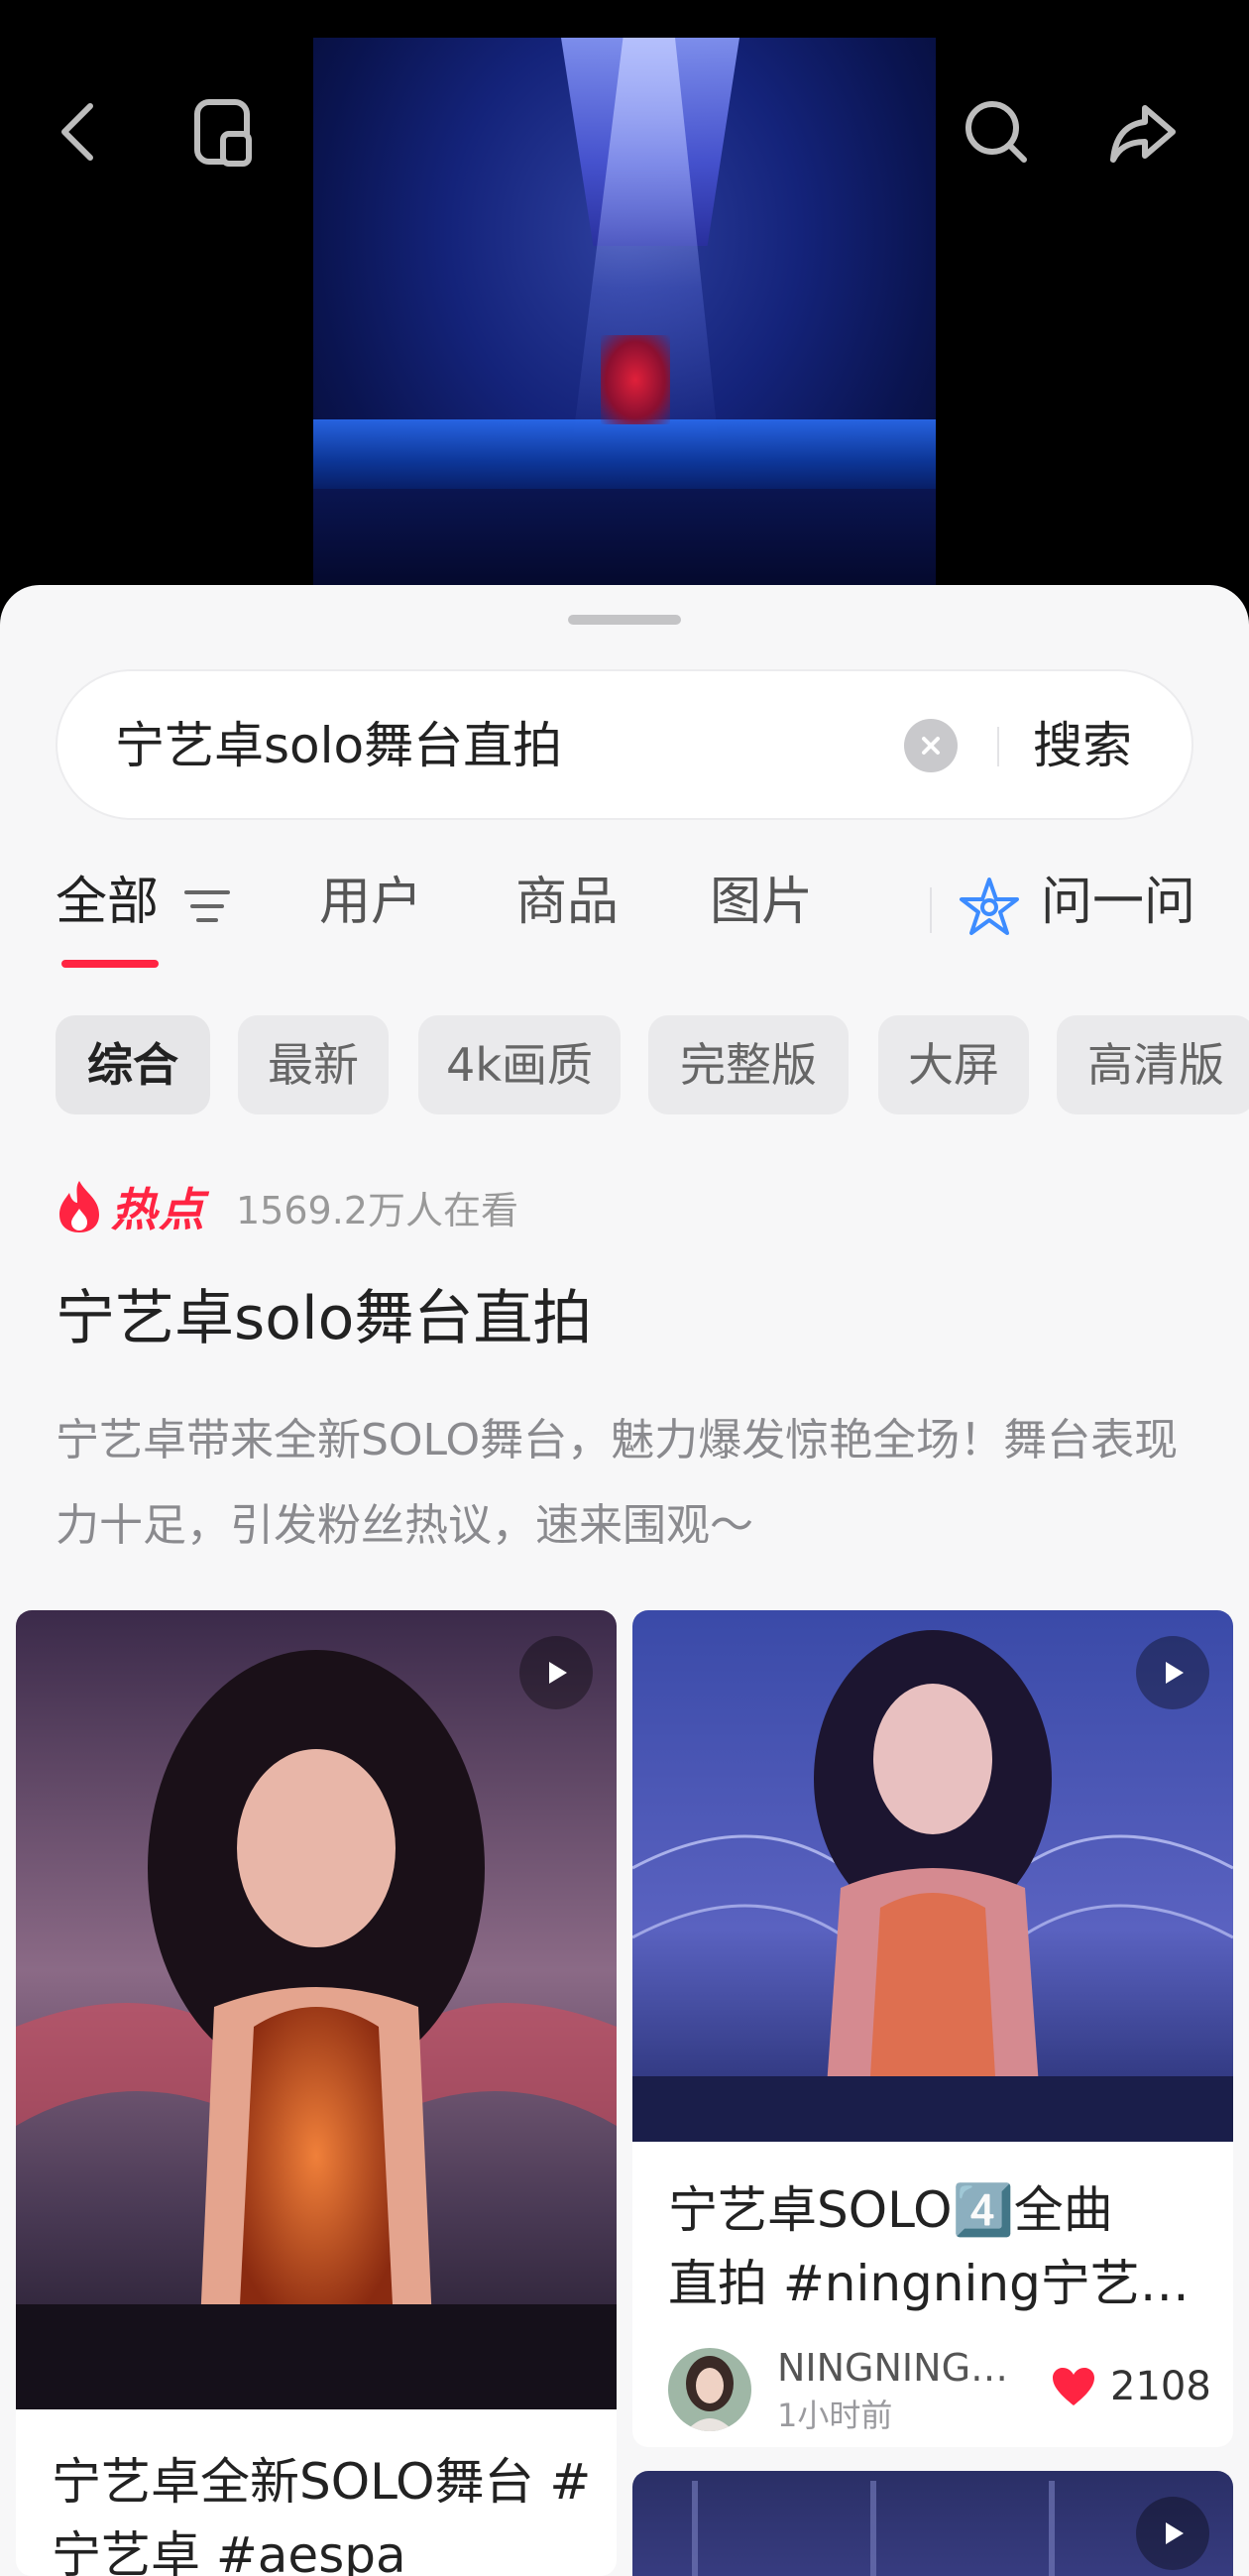  What do you see at coordinates (377, 1210) in the screenshot?
I see `viewer-count: 1569.2万人在看` at bounding box center [377, 1210].